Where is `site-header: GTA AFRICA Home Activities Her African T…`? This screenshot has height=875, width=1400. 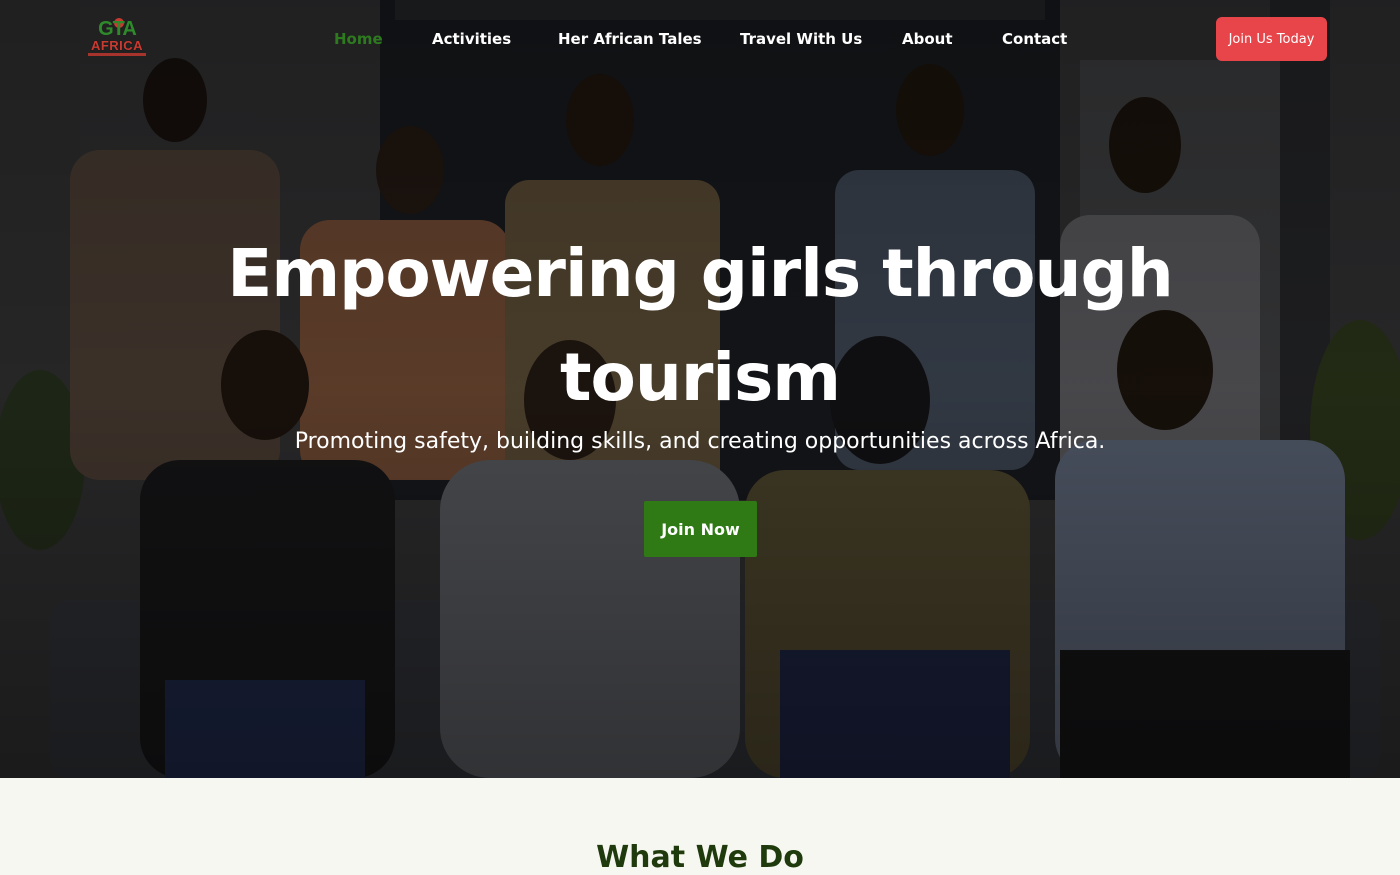
site-header: GTA AFRICA Home Activities Her African T… is located at coordinates (700, 39).